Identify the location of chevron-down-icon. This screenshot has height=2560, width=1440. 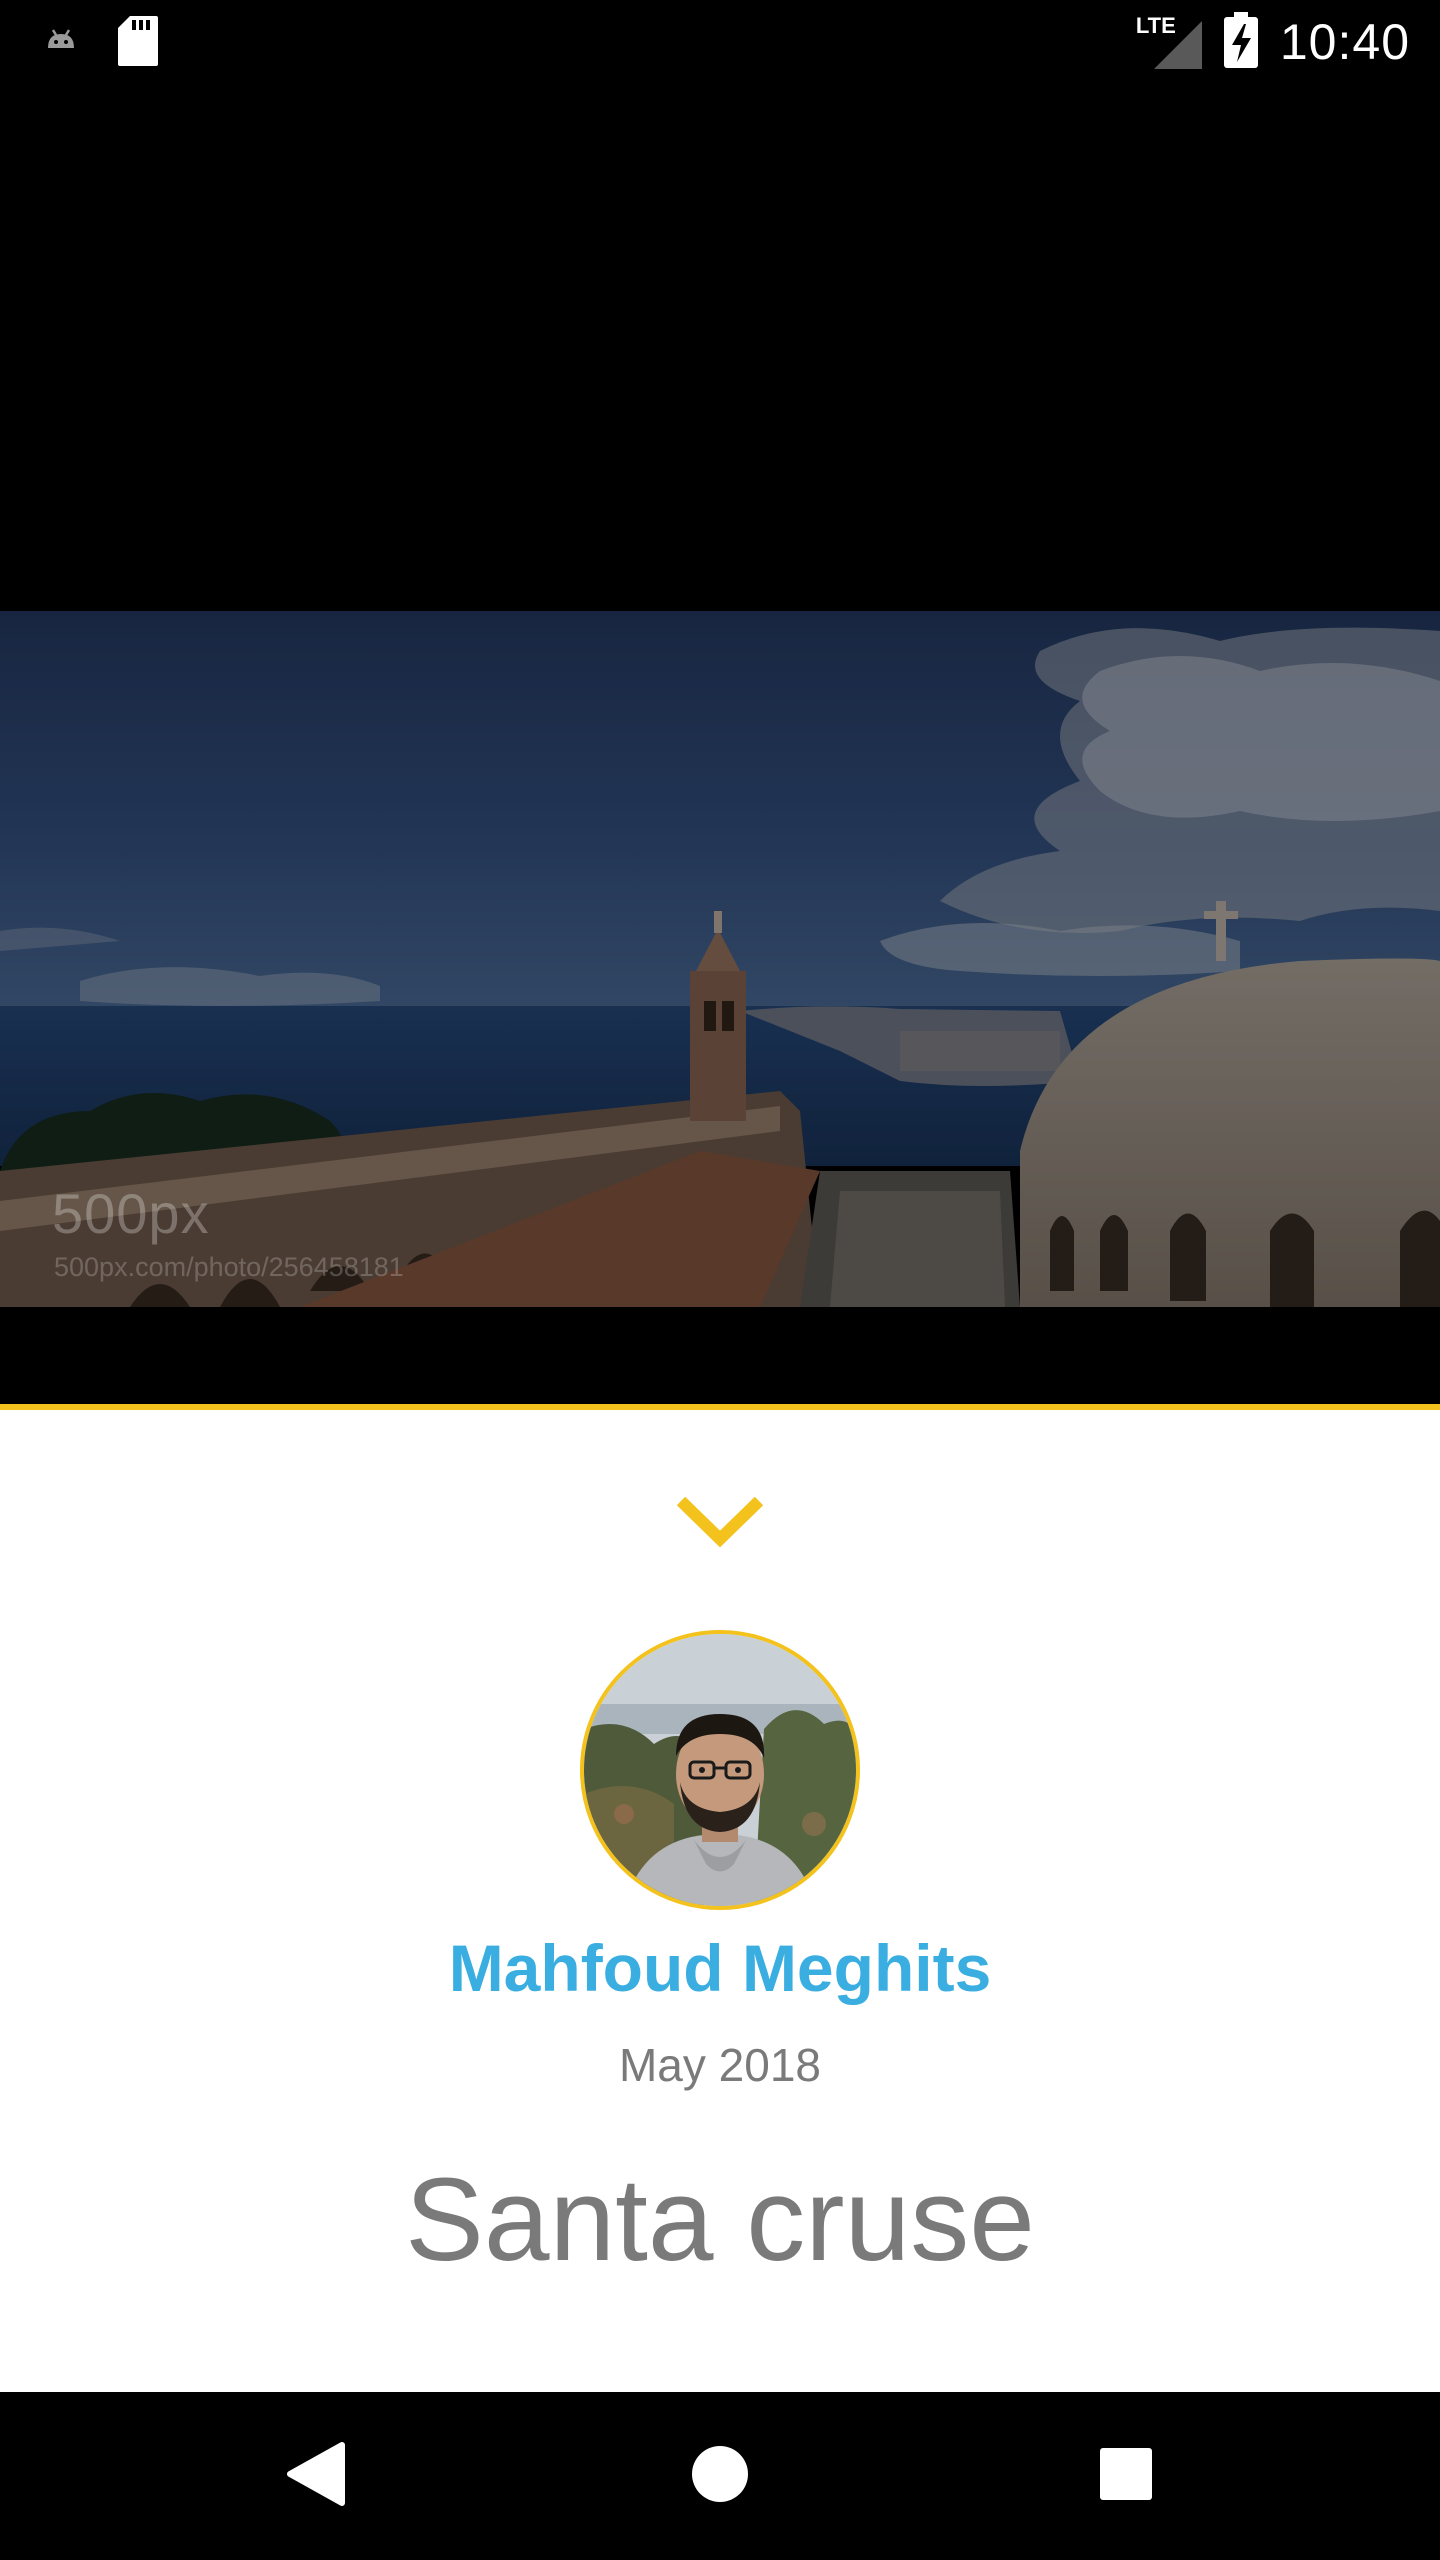
(720, 1525).